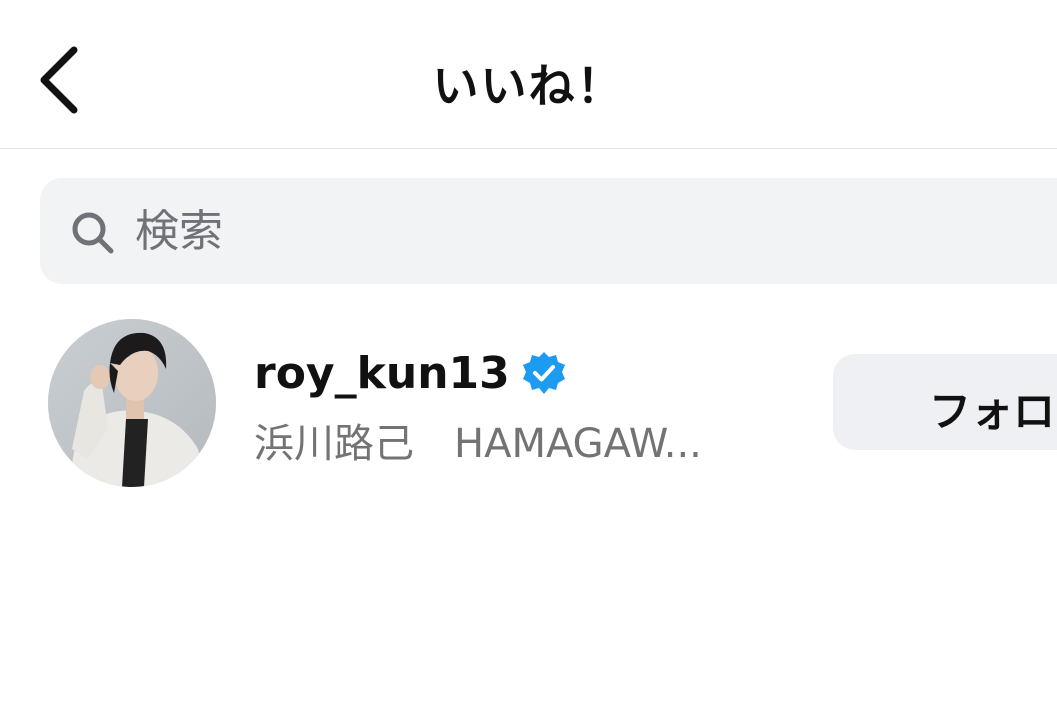 Image resolution: width=1057 pixels, height=723 pixels. I want to click on avatar, so click(132, 403).